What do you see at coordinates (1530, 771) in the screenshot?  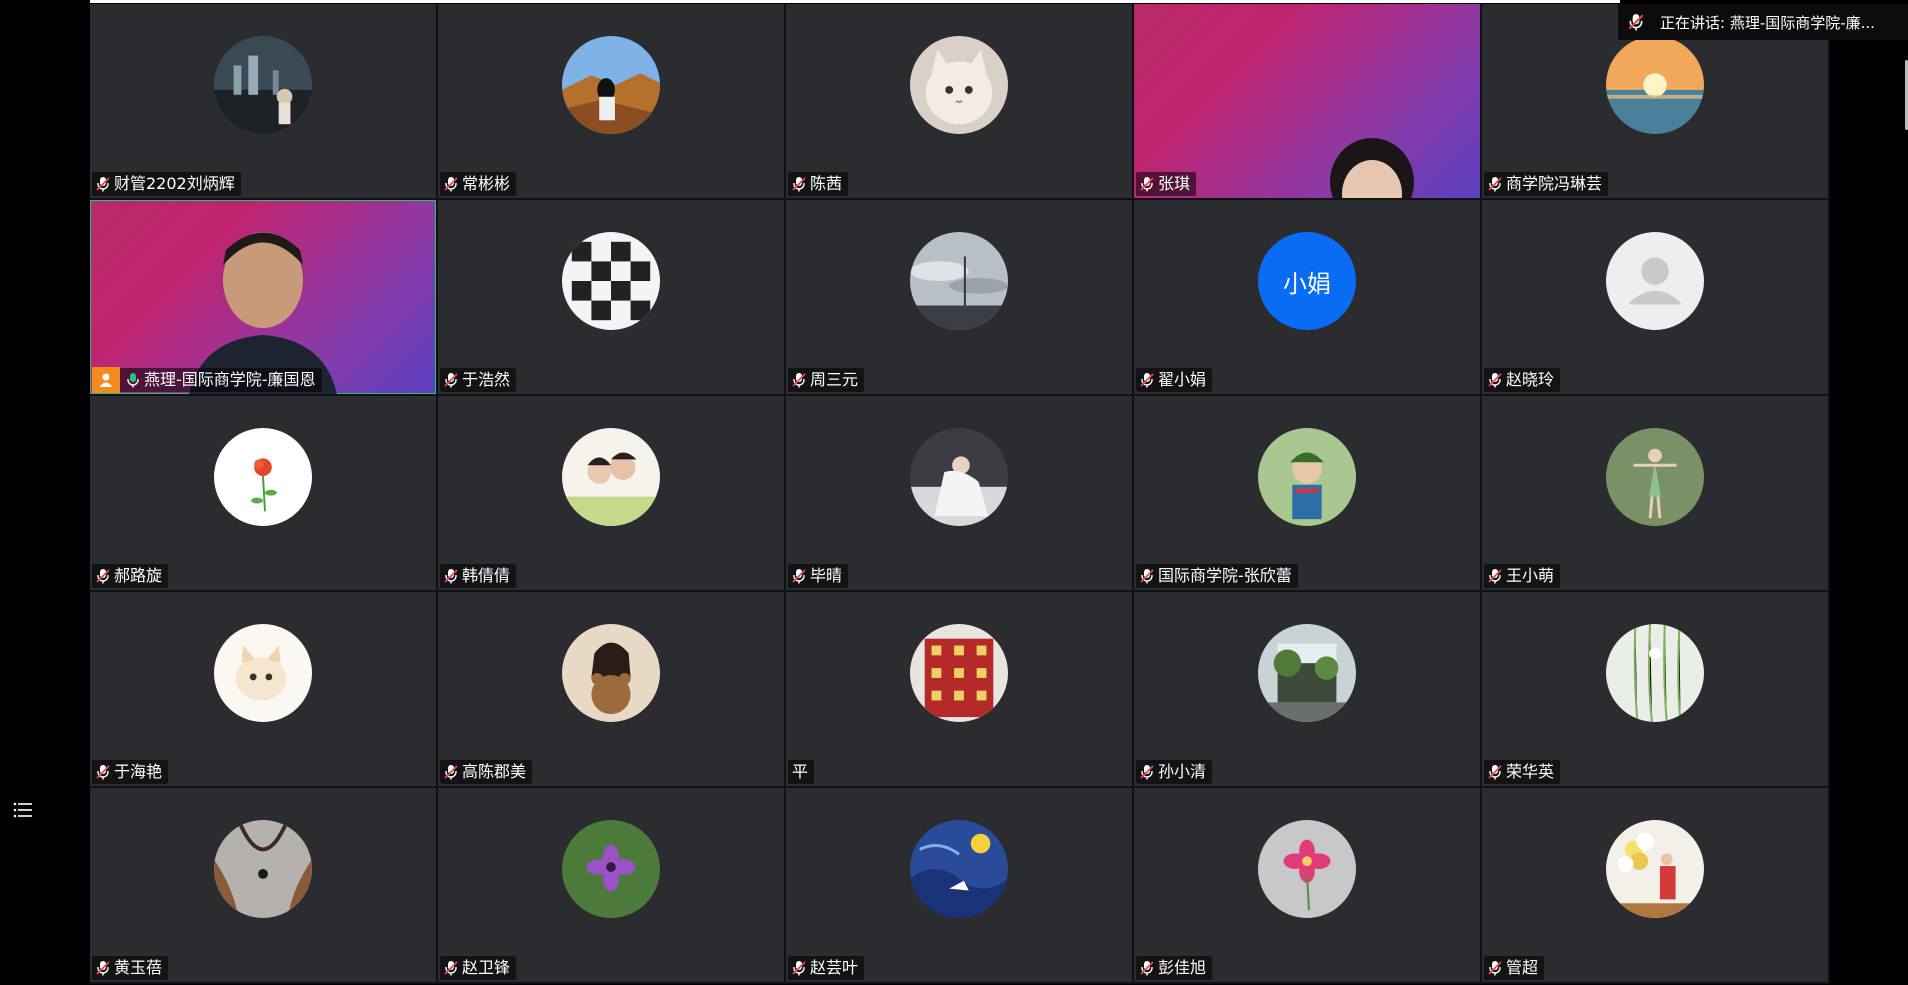 I see `participant-name: 荣华英` at bounding box center [1530, 771].